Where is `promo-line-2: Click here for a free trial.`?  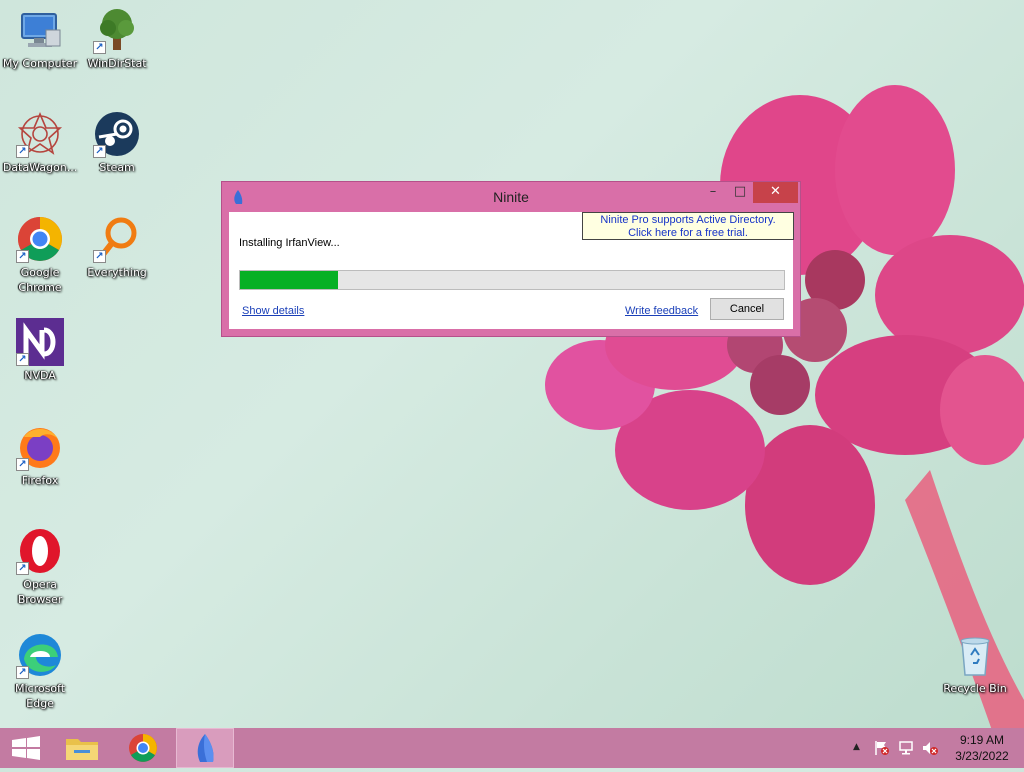
promo-line-2: Click here for a free trial. is located at coordinates (688, 233).